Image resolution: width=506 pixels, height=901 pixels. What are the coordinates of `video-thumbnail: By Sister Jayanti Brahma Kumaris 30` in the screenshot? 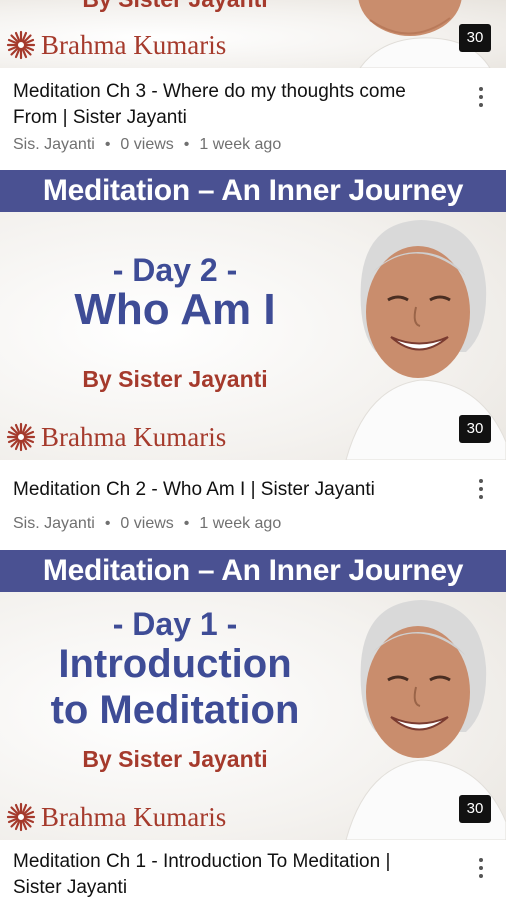 It's located at (253, 34).